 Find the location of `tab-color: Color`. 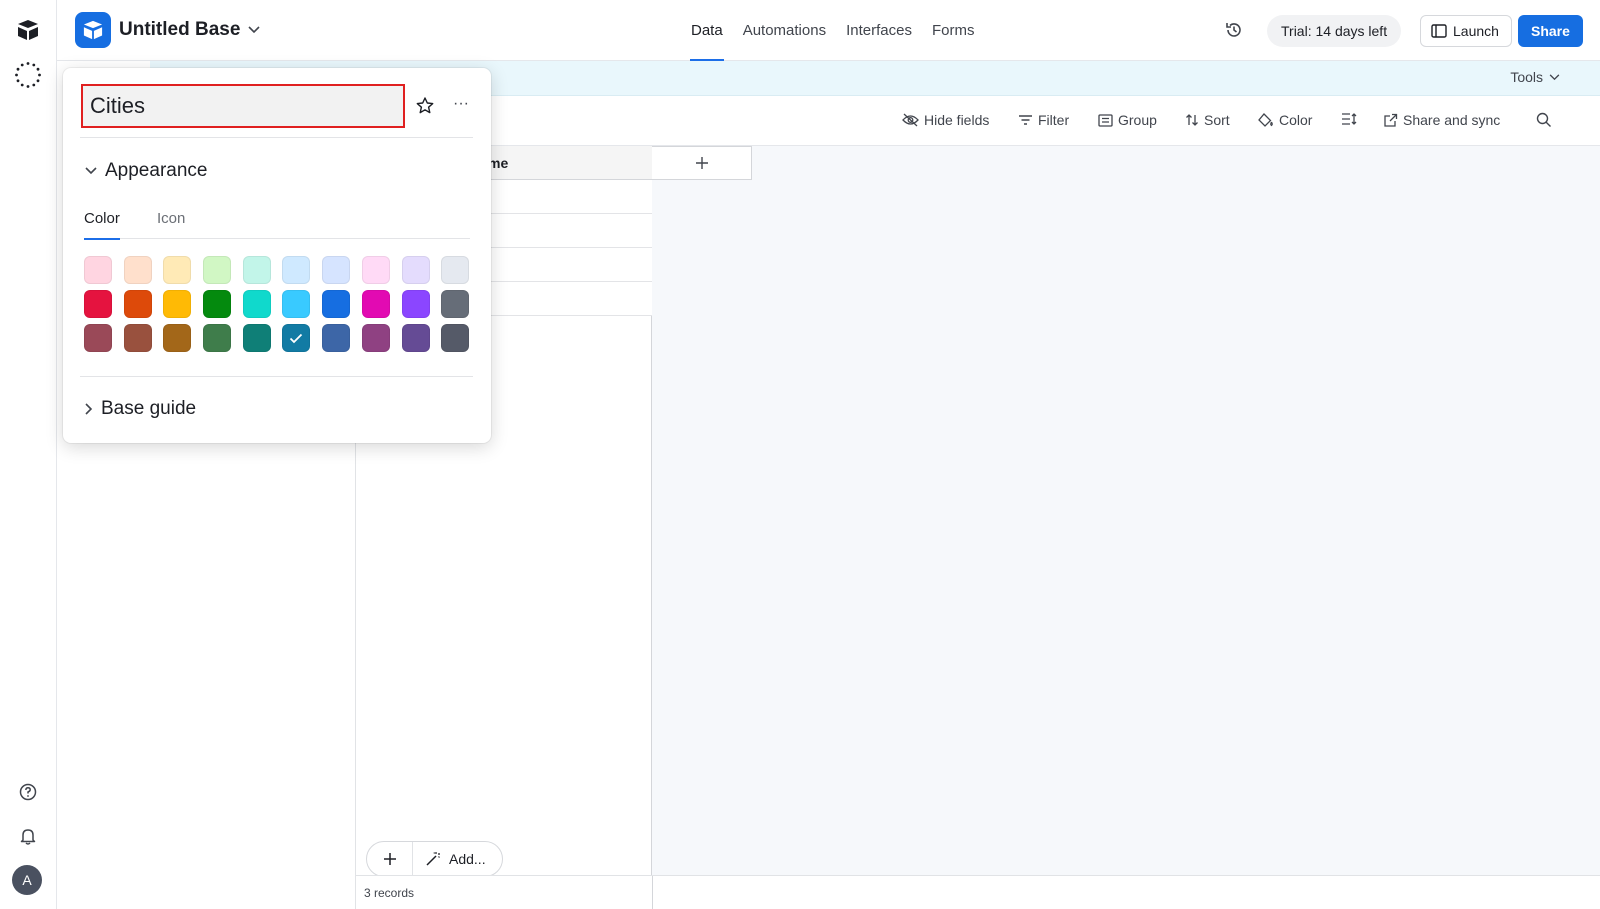

tab-color: Color is located at coordinates (102, 225).